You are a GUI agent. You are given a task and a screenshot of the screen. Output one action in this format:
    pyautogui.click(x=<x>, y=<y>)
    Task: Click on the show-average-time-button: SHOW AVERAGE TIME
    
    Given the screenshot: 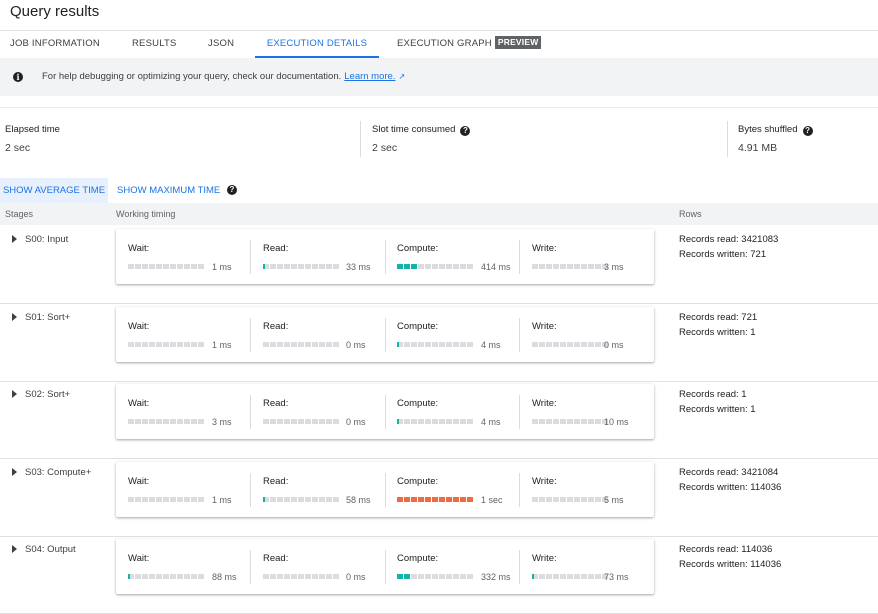 What is the action you would take?
    pyautogui.click(x=54, y=190)
    